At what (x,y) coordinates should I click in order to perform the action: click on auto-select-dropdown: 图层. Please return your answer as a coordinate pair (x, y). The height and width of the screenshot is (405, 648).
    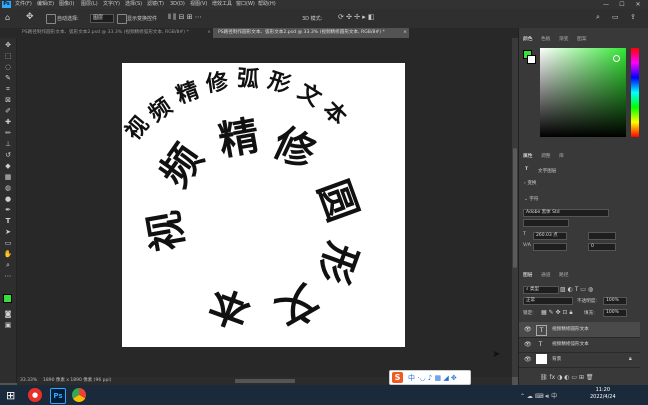
    Looking at the image, I should click on (102, 18).